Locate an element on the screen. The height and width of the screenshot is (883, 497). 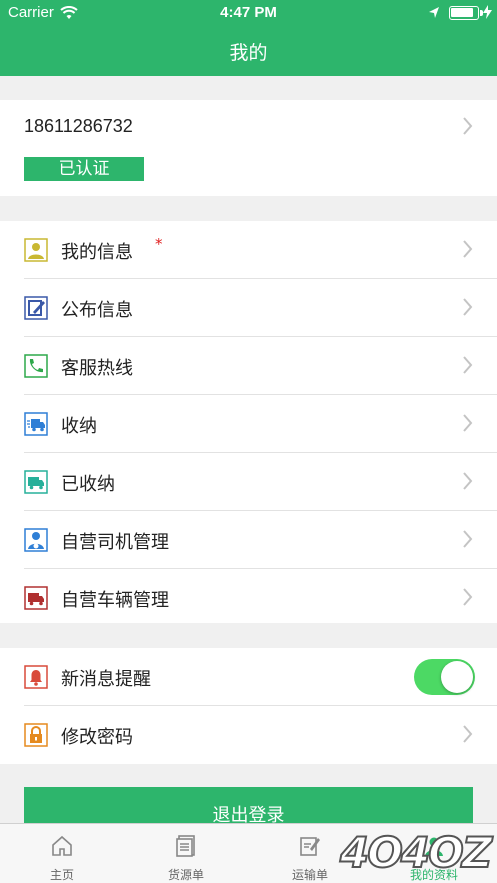
clock: 4:47 PM is located at coordinates (248, 12).